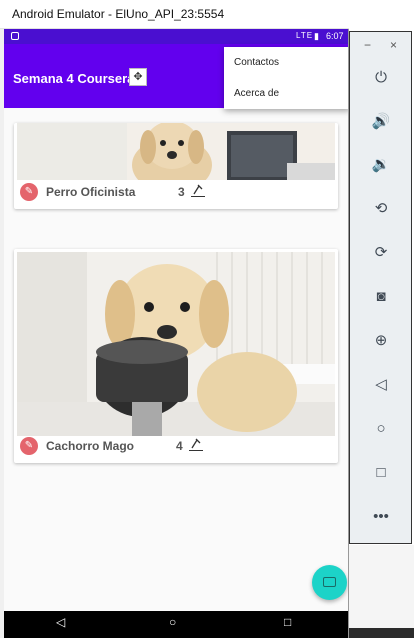 This screenshot has height=638, width=414. Describe the element at coordinates (305, 35) in the screenshot. I see `network-indicator: LTE` at that location.